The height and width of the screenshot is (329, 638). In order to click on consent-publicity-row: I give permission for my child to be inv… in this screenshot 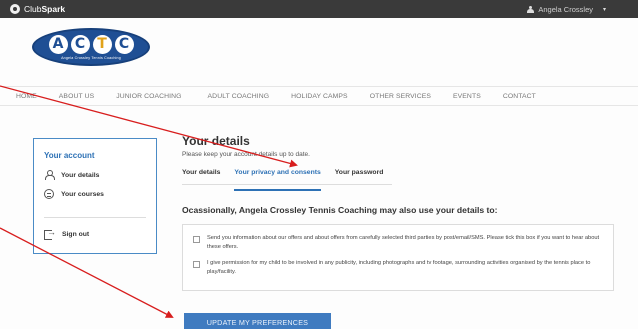, I will do `click(398, 267)`.